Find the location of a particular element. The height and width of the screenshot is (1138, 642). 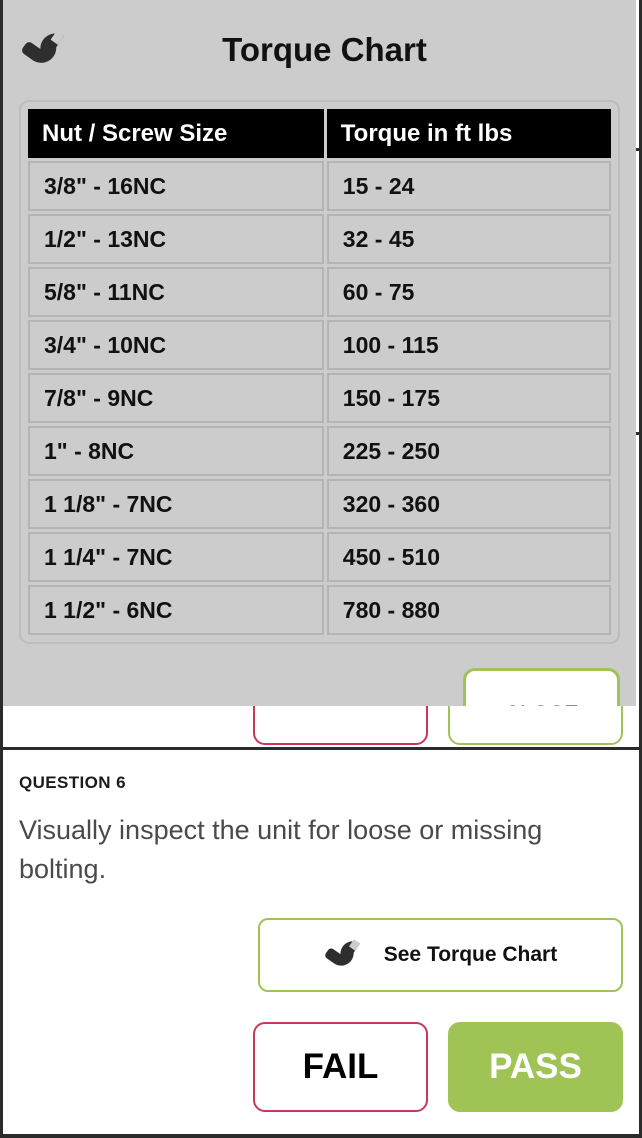

cell-screw-size: 5/8" - 11NC is located at coordinates (176, 292).